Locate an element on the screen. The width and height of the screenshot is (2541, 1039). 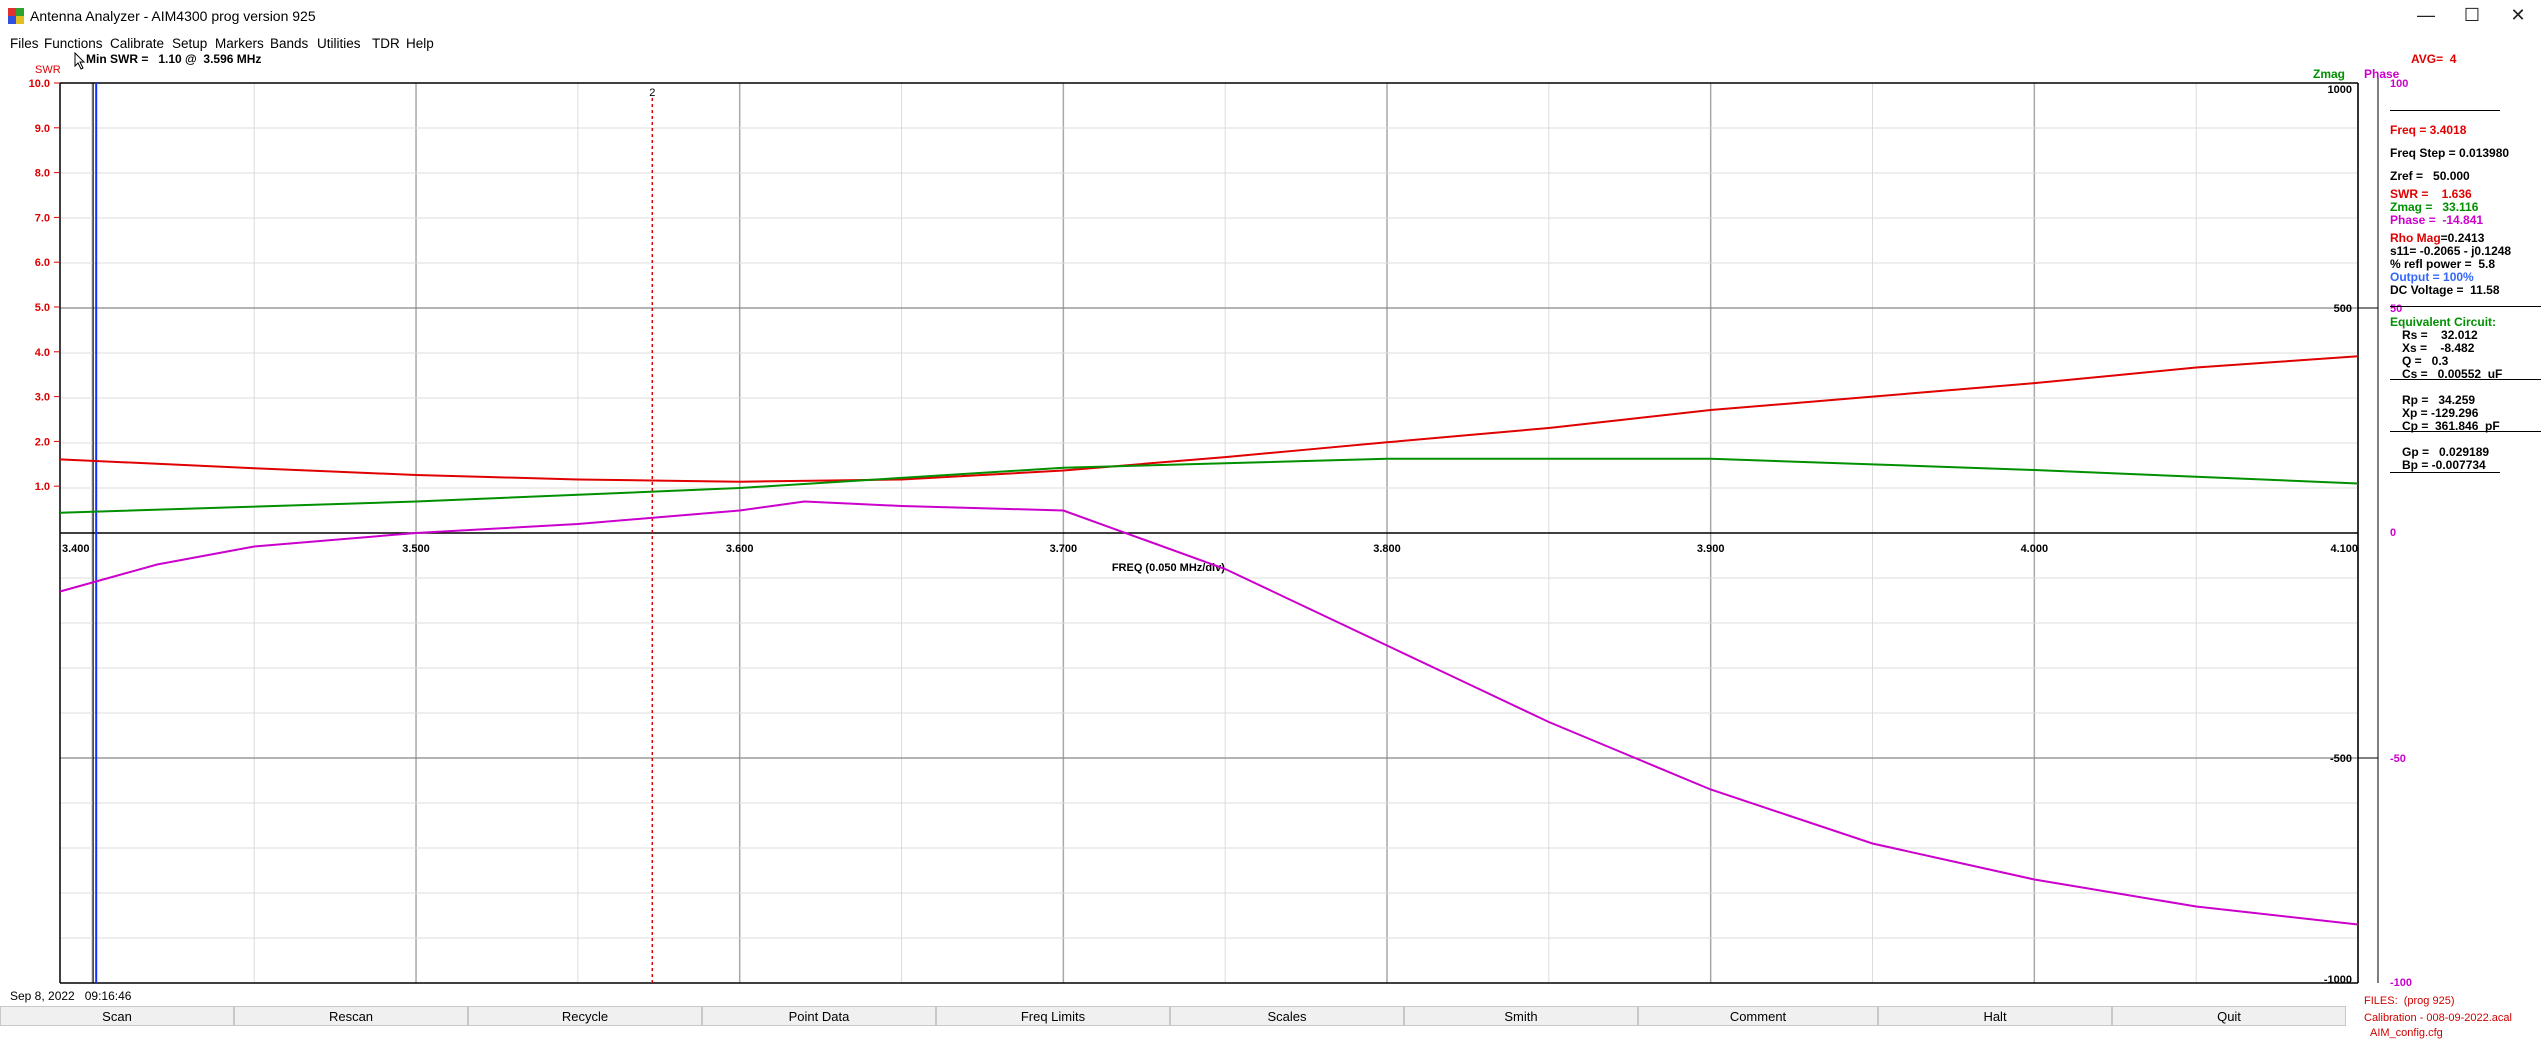
x-tick-label: 3.700 is located at coordinates (1064, 549).